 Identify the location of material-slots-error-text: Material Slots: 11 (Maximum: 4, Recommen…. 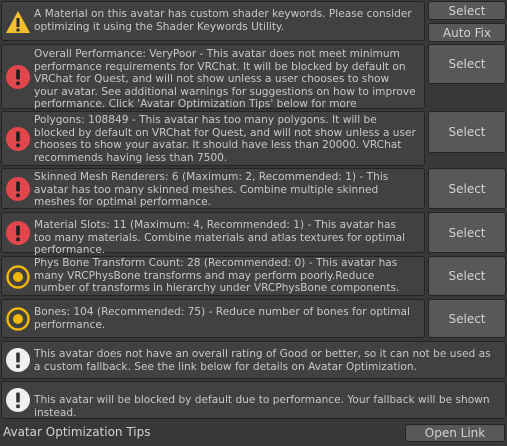
(220, 238).